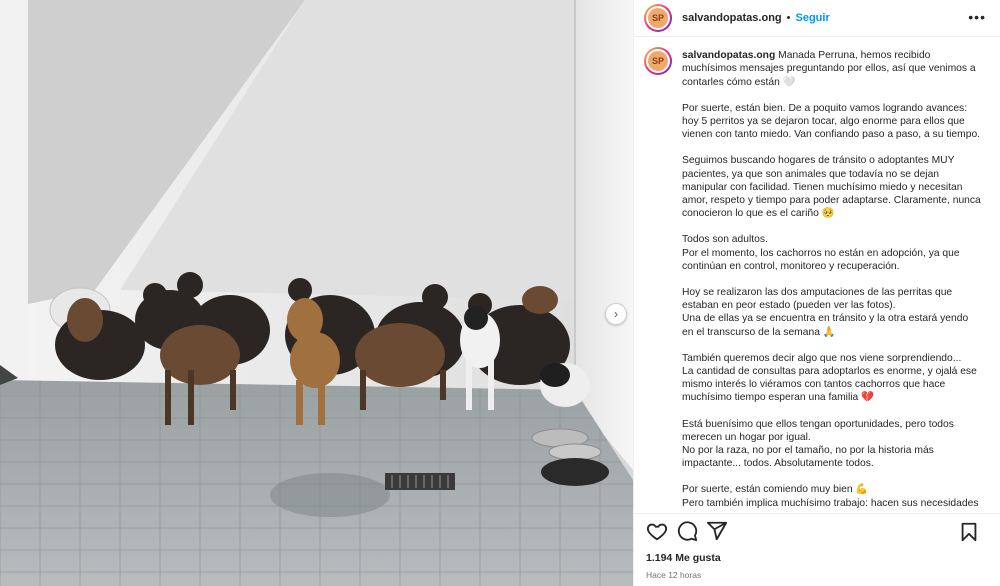 The image size is (1000, 586). I want to click on caption-avatar: SP, so click(658, 61).